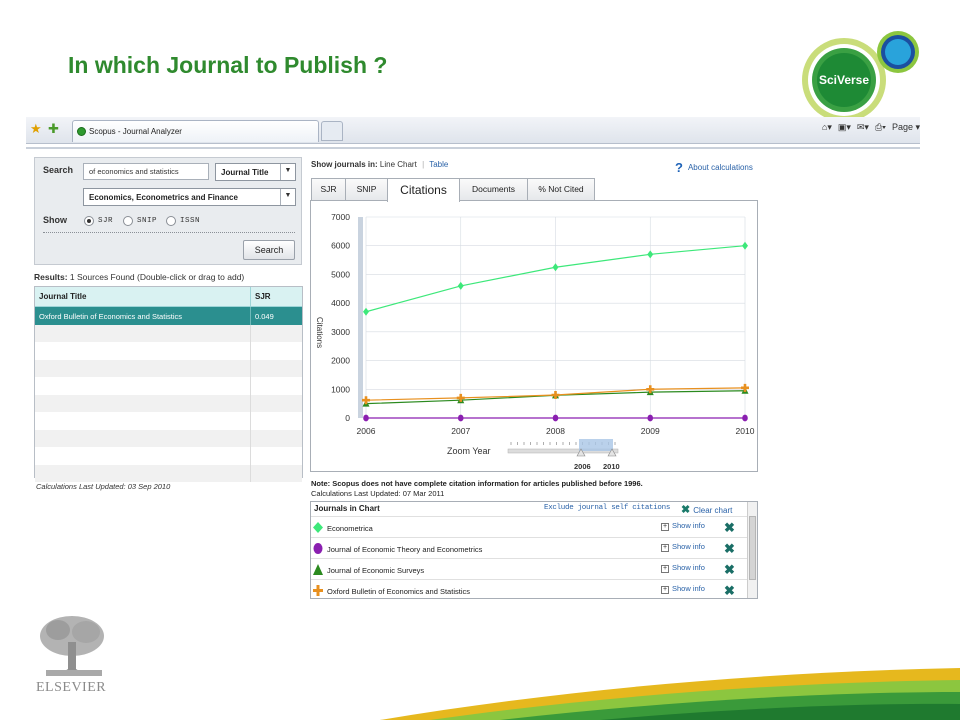 The height and width of the screenshot is (720, 960). Describe the element at coordinates (398, 164) in the screenshot. I see `line-chart-option: Line Chart` at that location.